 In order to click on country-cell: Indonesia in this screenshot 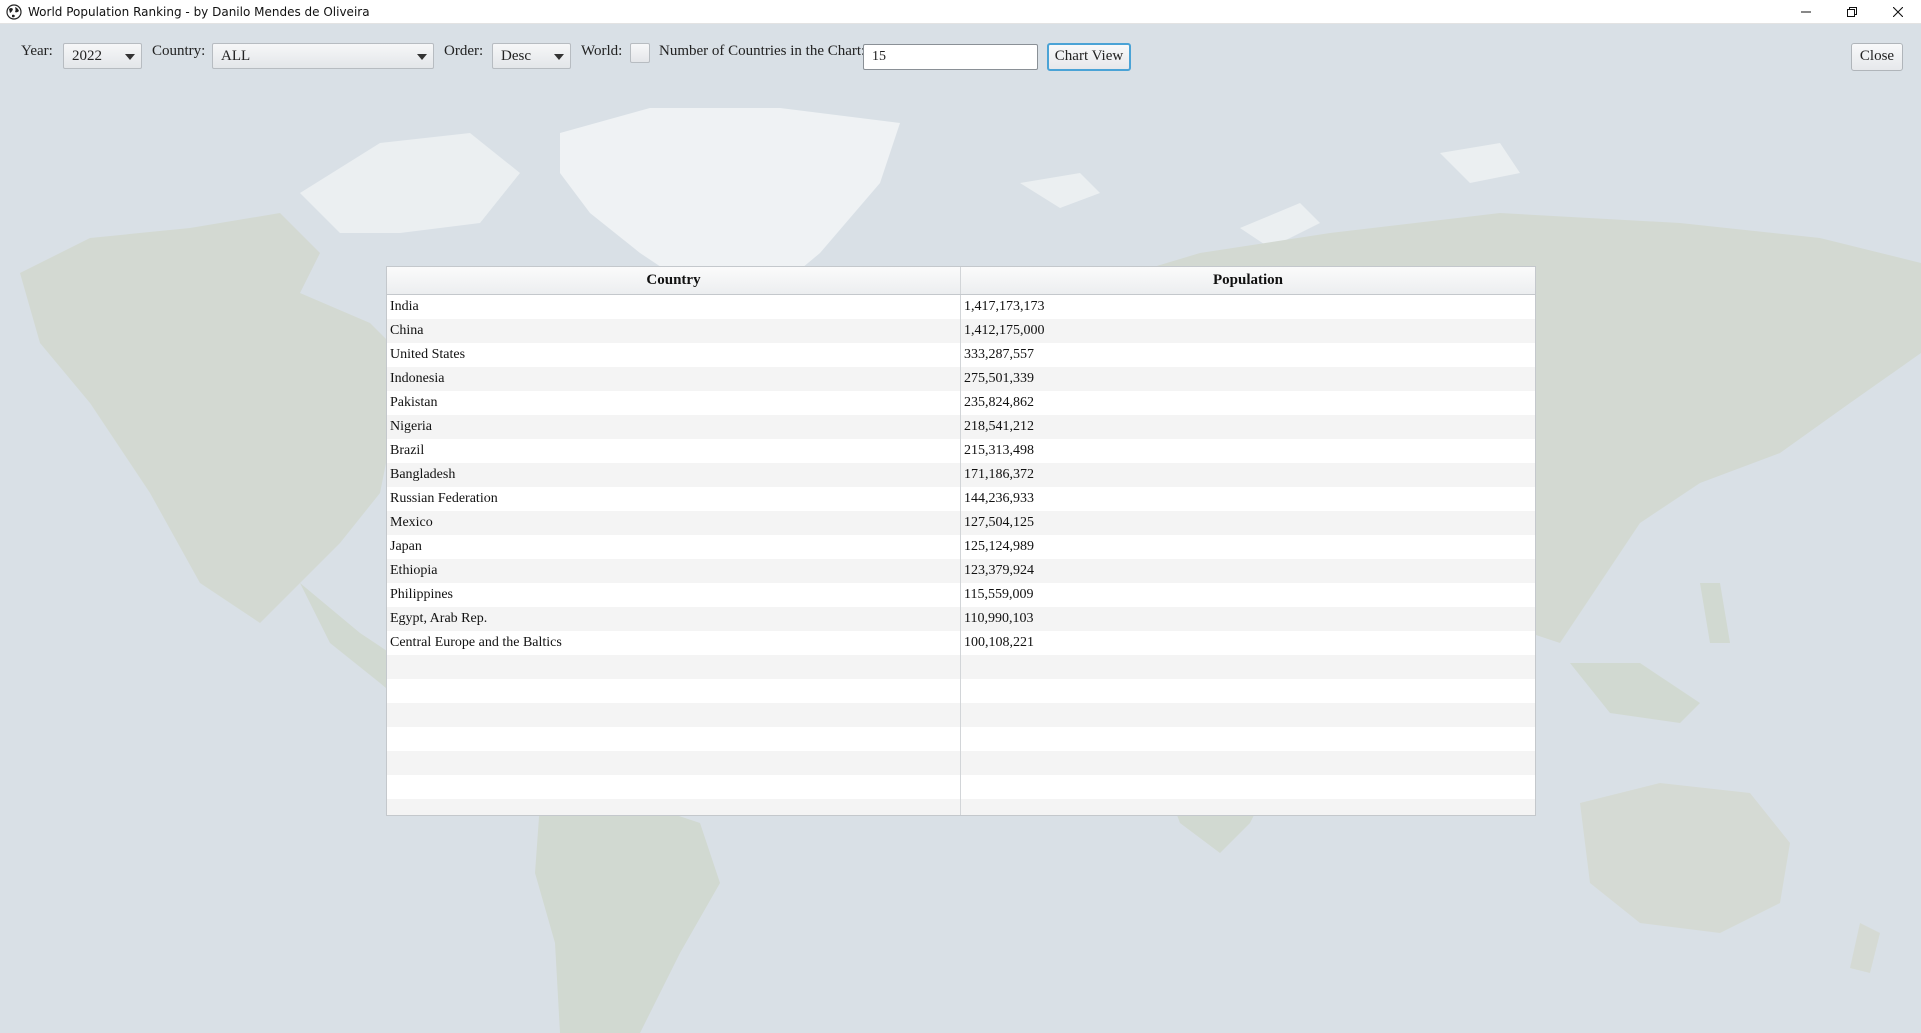, I will do `click(674, 379)`.